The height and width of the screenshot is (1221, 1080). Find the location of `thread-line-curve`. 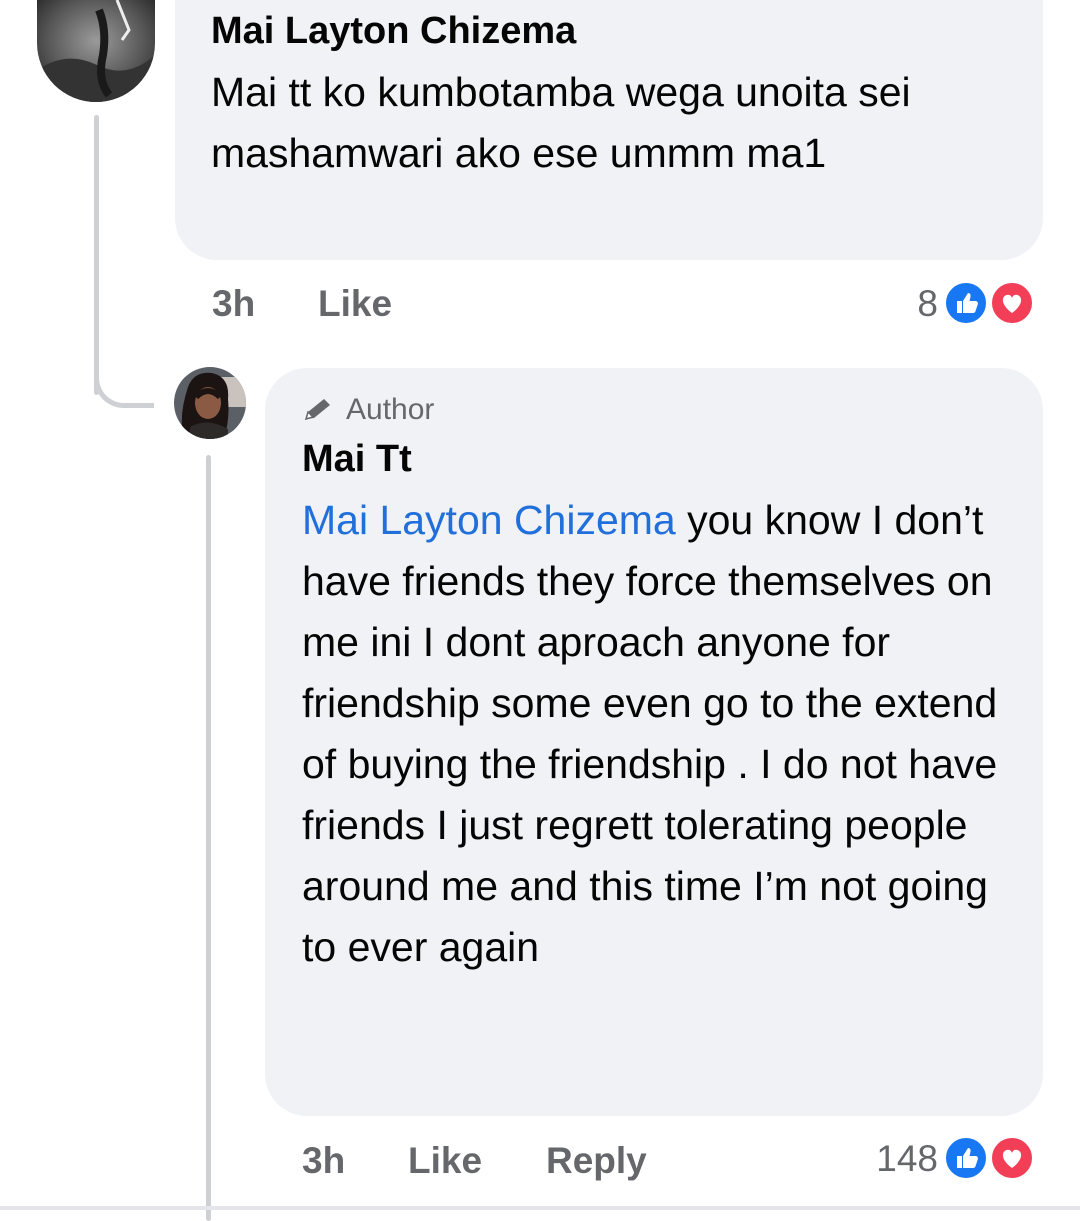

thread-line-curve is located at coordinates (124, 379).